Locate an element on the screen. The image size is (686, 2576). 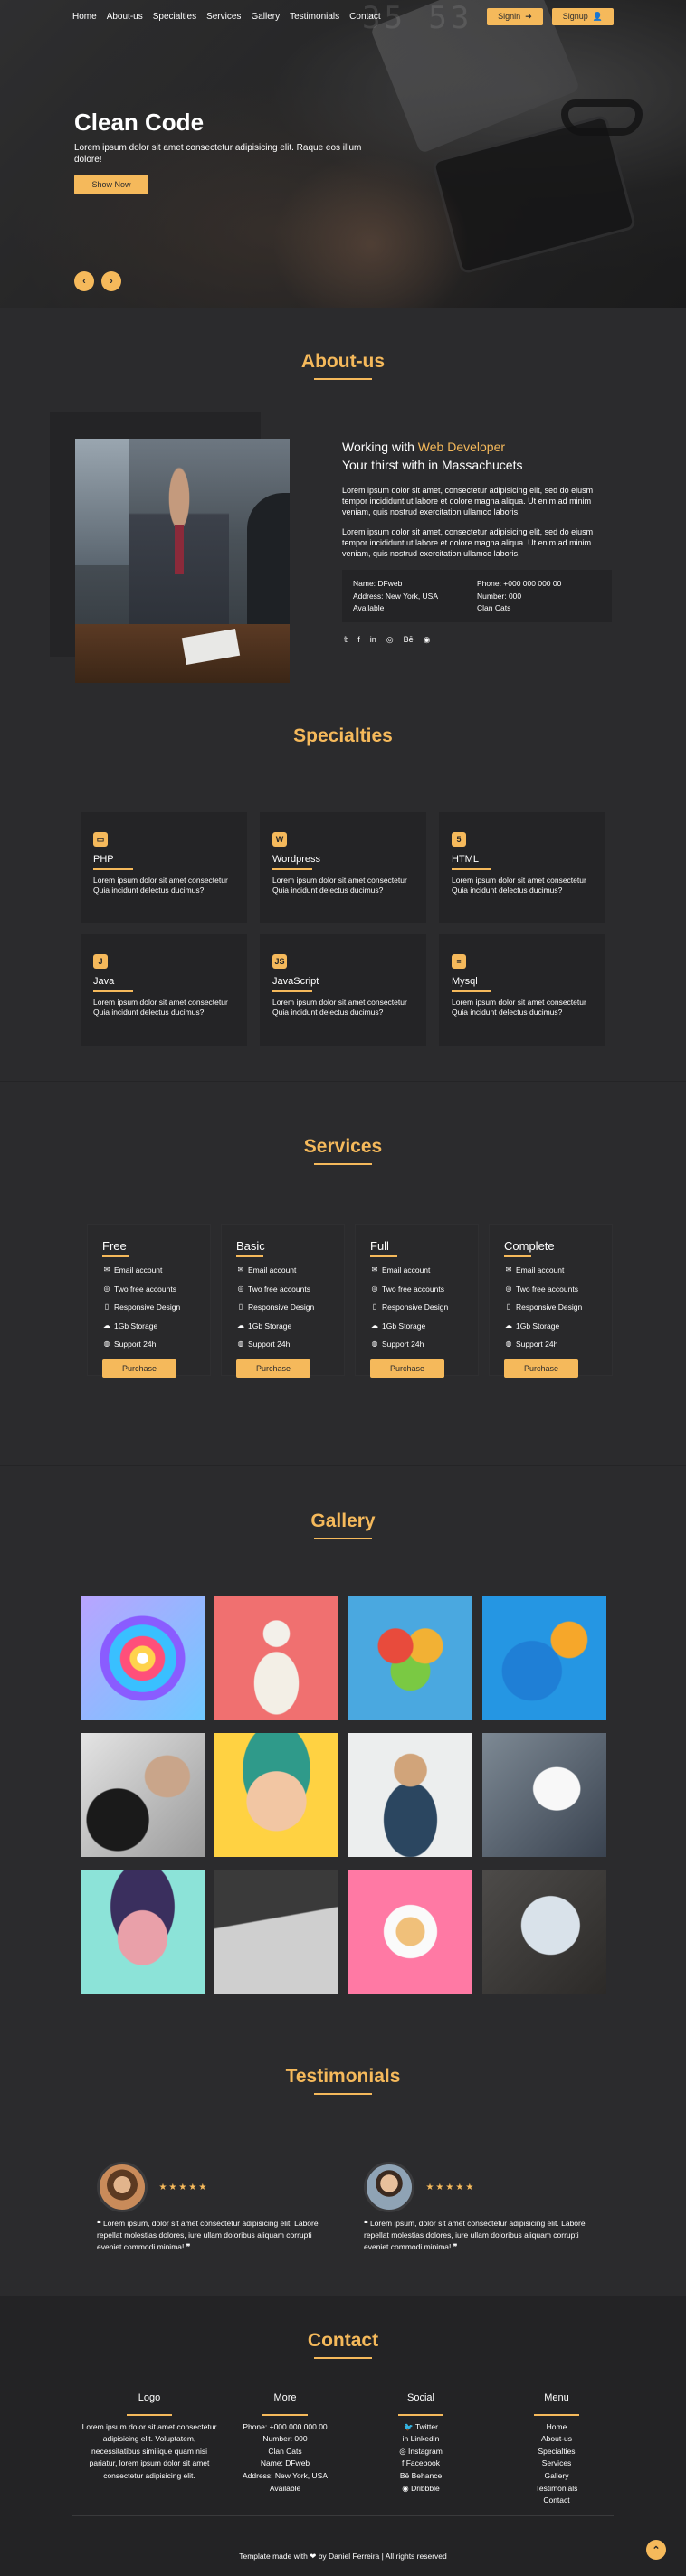
nav-home: Home is located at coordinates (84, 17).